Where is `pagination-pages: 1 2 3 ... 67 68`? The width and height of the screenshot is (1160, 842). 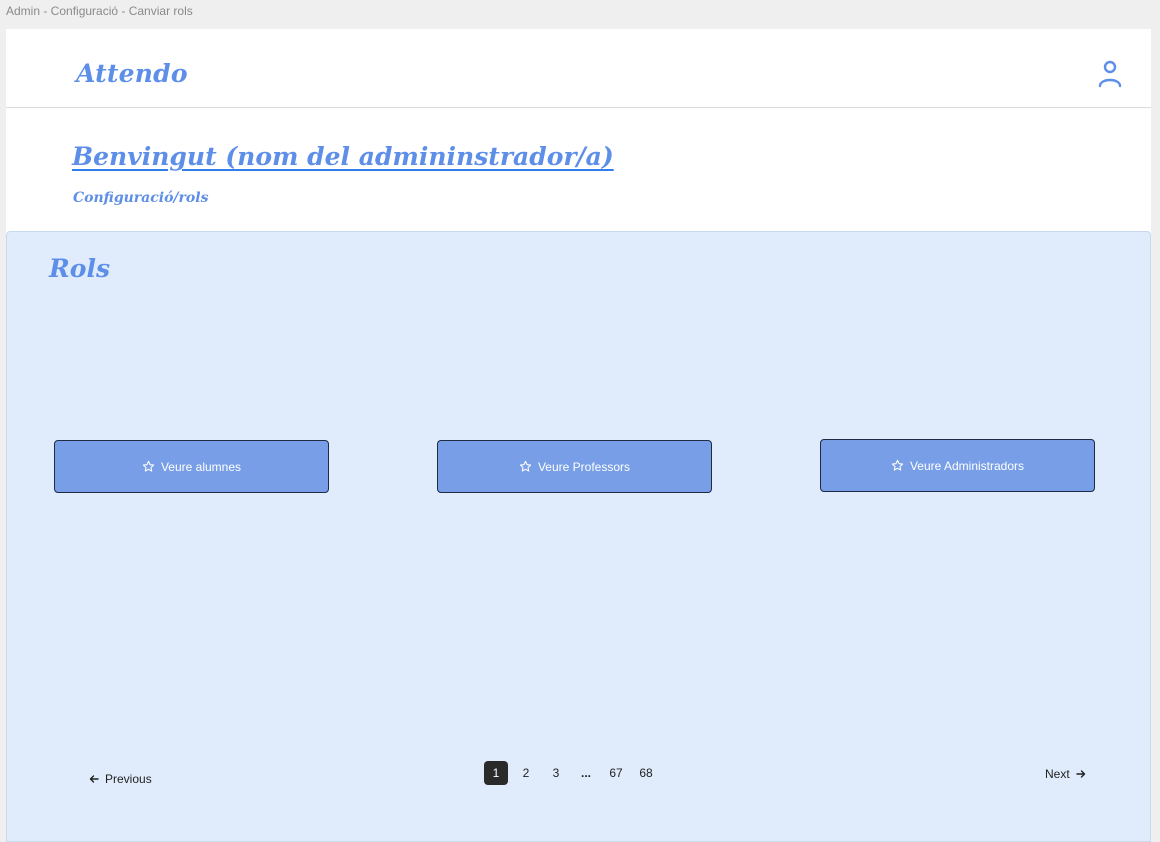
pagination-pages: 1 2 3 ... 67 68 is located at coordinates (571, 773).